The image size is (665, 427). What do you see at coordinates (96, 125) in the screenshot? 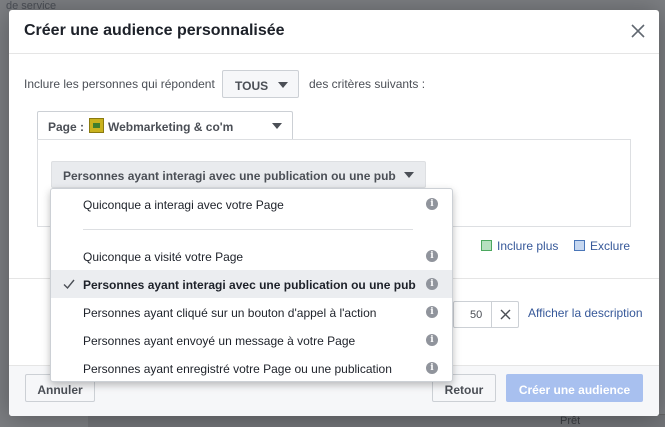
I see `page-avatar-icon` at bounding box center [96, 125].